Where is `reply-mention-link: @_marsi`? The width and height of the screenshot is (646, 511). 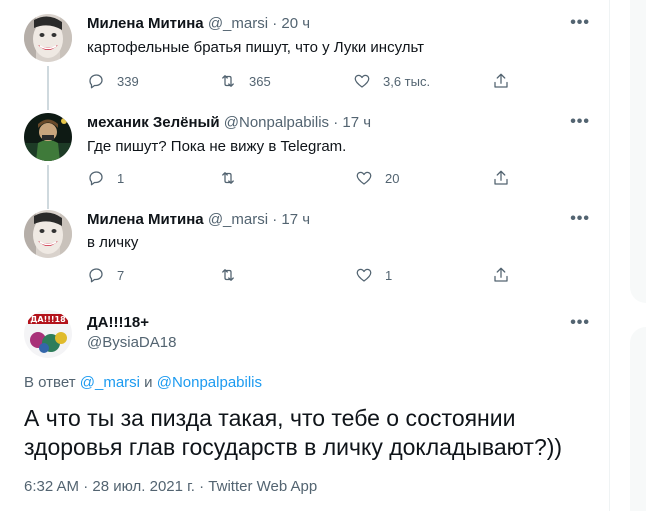 reply-mention-link: @_marsi is located at coordinates (110, 382).